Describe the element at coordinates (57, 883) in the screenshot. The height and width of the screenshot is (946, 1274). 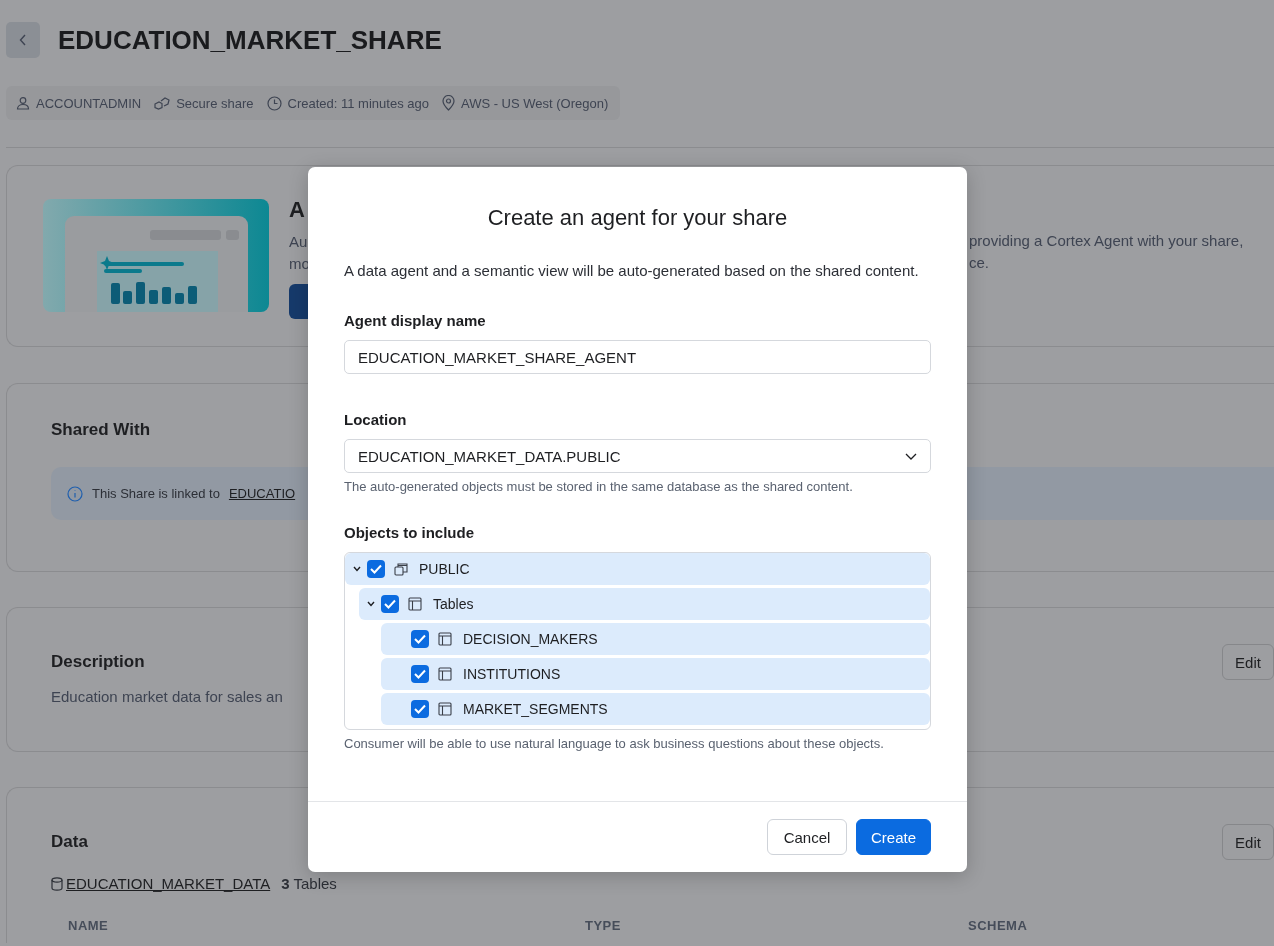
I see `database-icon` at that location.